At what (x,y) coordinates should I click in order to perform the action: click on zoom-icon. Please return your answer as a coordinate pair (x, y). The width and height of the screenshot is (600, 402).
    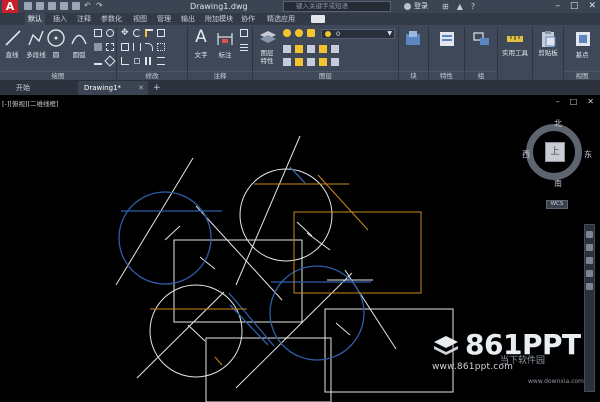
    Looking at the image, I should click on (589, 260).